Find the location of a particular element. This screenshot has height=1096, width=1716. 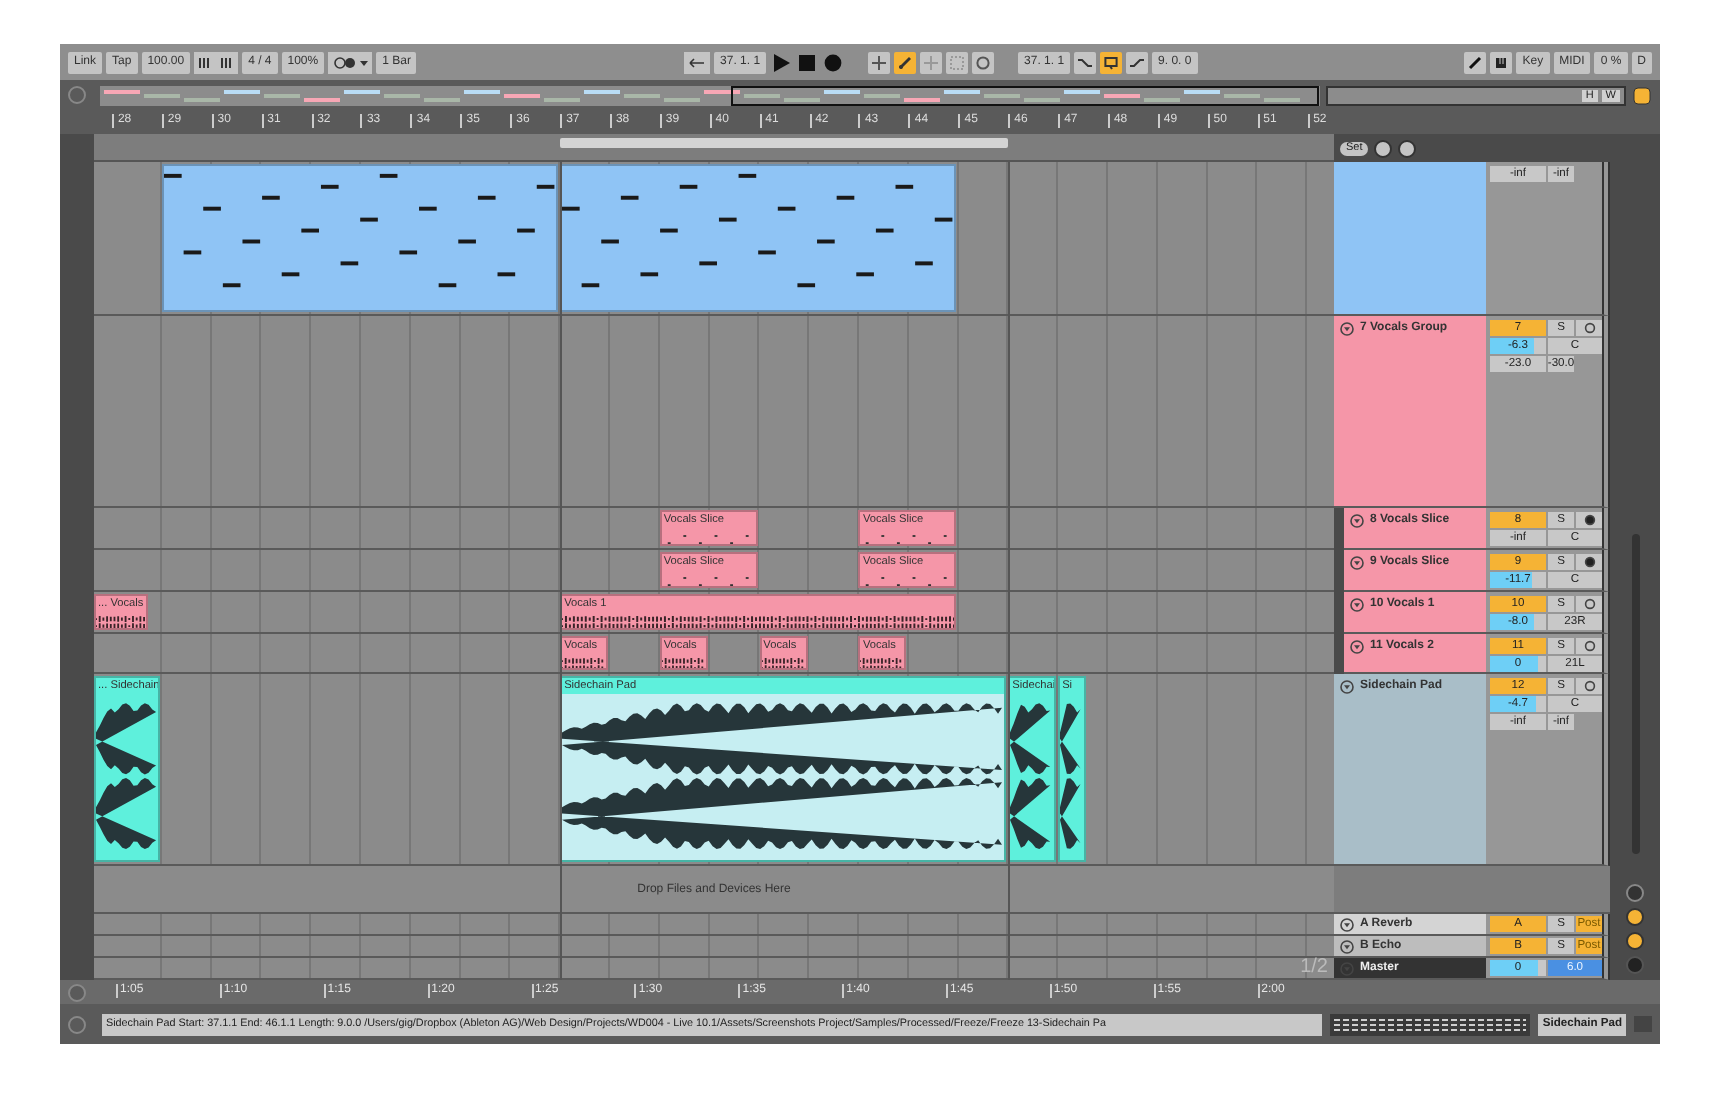

pencil-icon is located at coordinates (1475, 62).